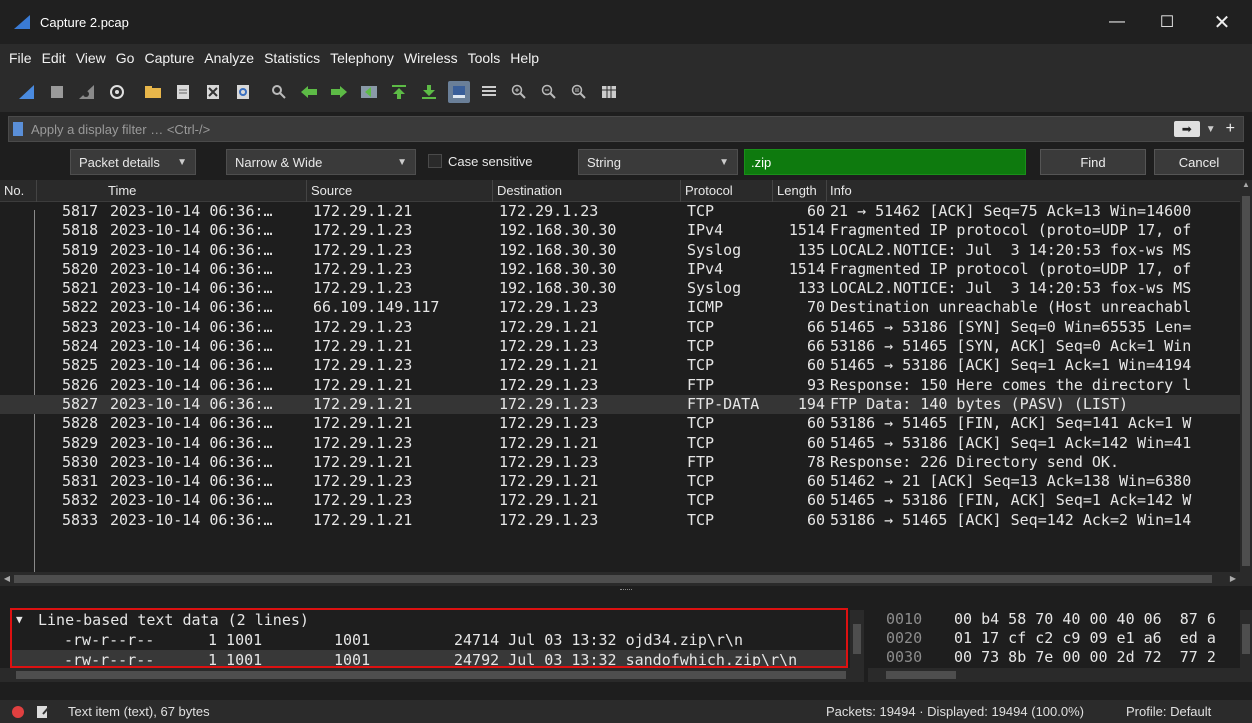 Image resolution: width=1252 pixels, height=723 pixels. What do you see at coordinates (529, 190) in the screenshot?
I see `column-destination: Destination` at bounding box center [529, 190].